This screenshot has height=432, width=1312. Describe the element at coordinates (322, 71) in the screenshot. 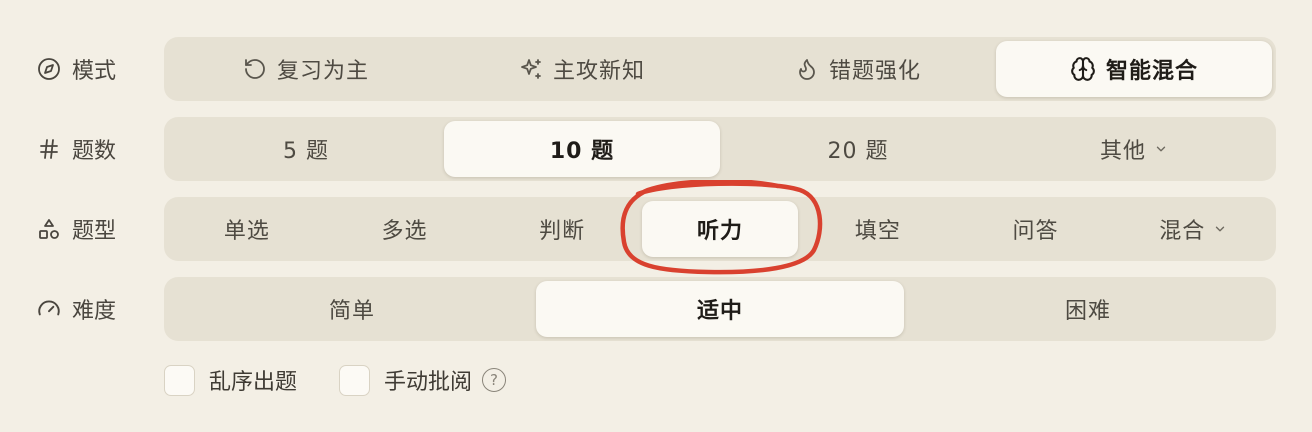

I see `mode-option-label: 复习为主` at that location.